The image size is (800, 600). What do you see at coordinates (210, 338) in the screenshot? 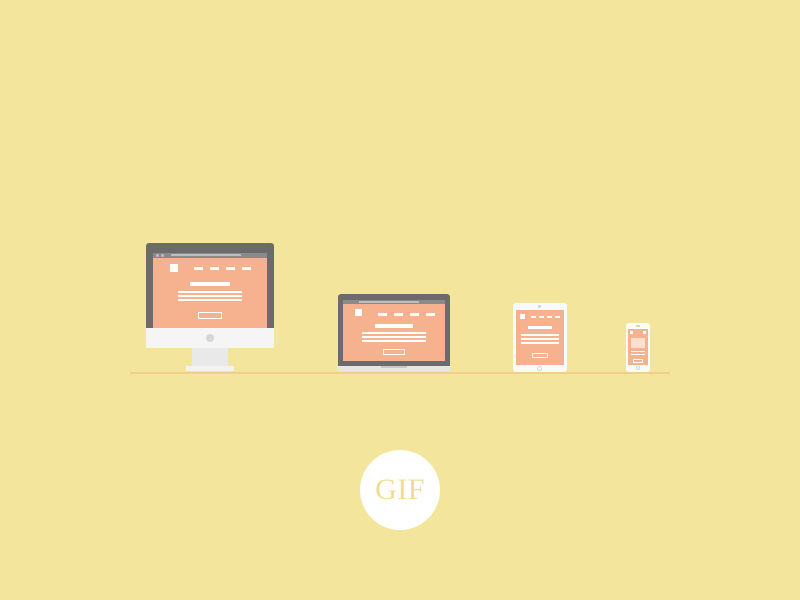
I see `desktop-logo-dot` at bounding box center [210, 338].